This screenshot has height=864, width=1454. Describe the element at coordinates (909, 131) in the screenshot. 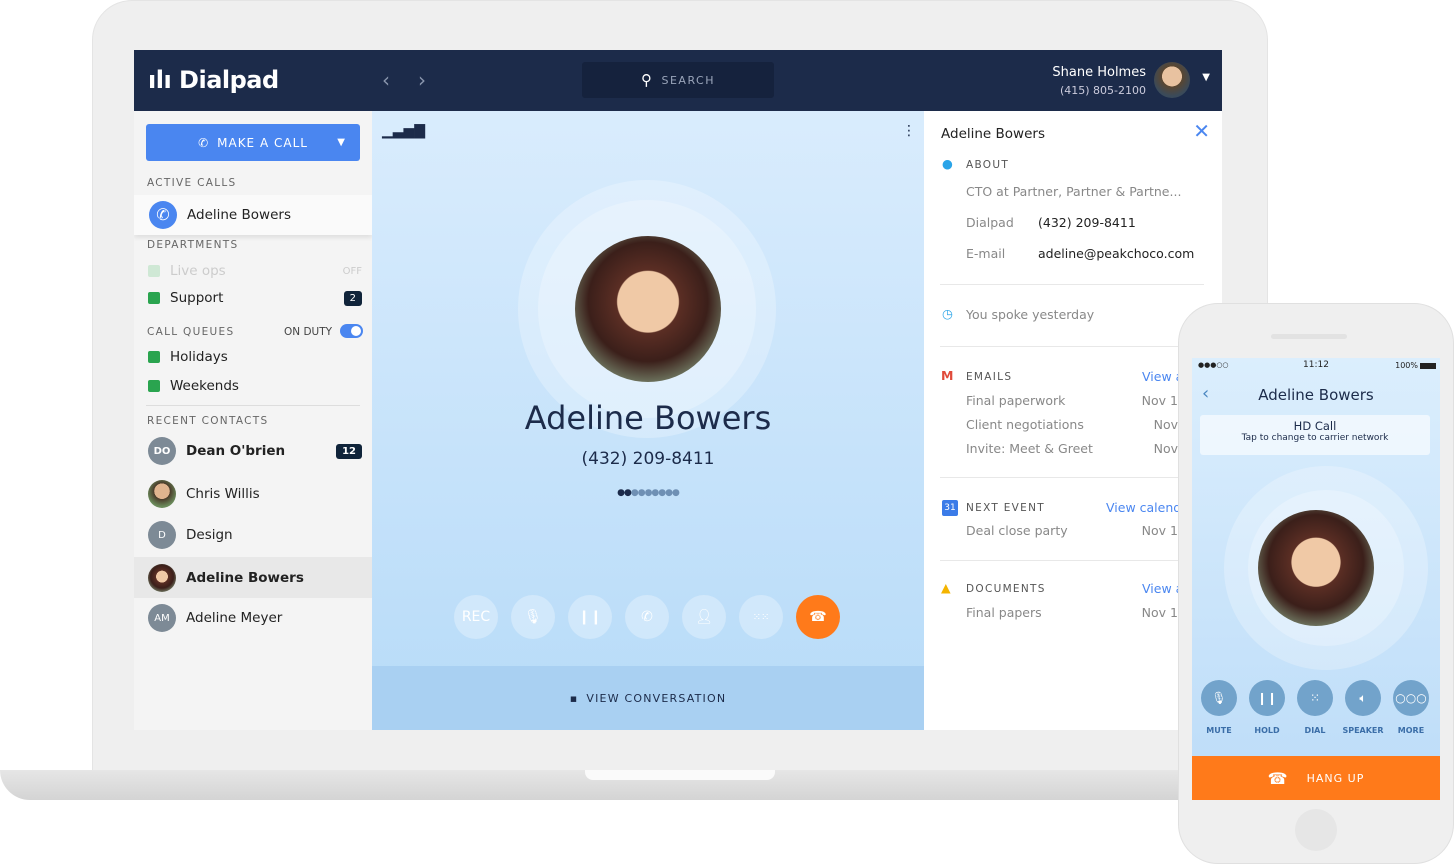

I see `more-vertical-icon: ⋮` at that location.